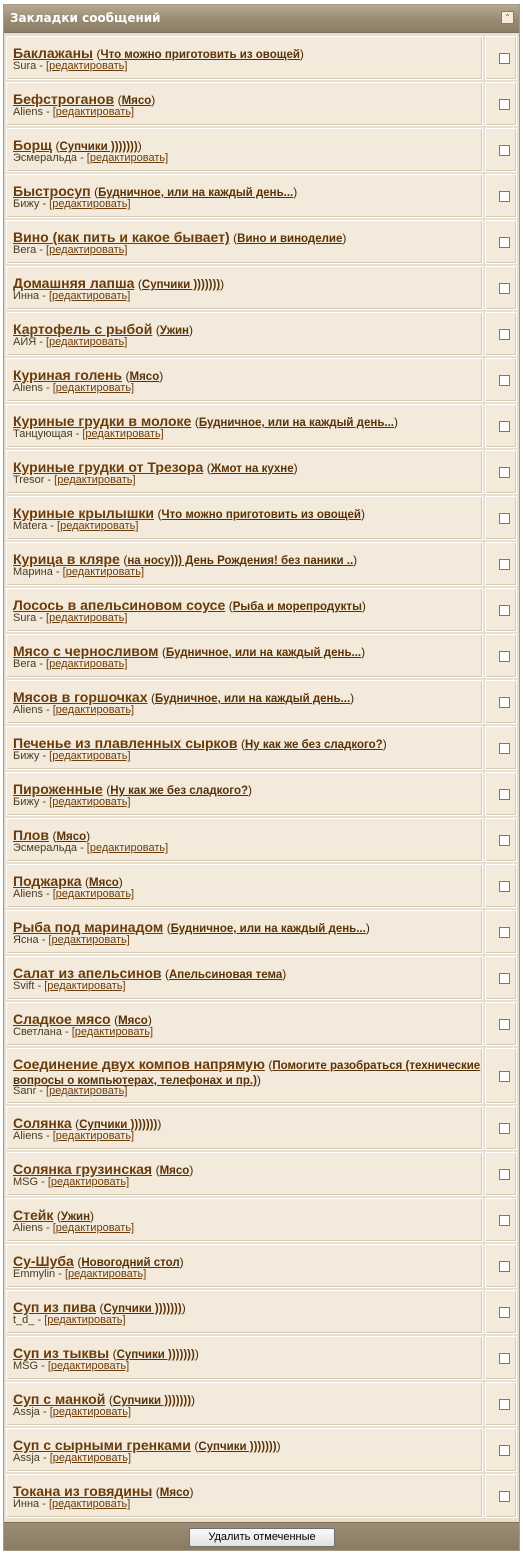  I want to click on bookmark-title-link: Быстросуп, so click(52, 191).